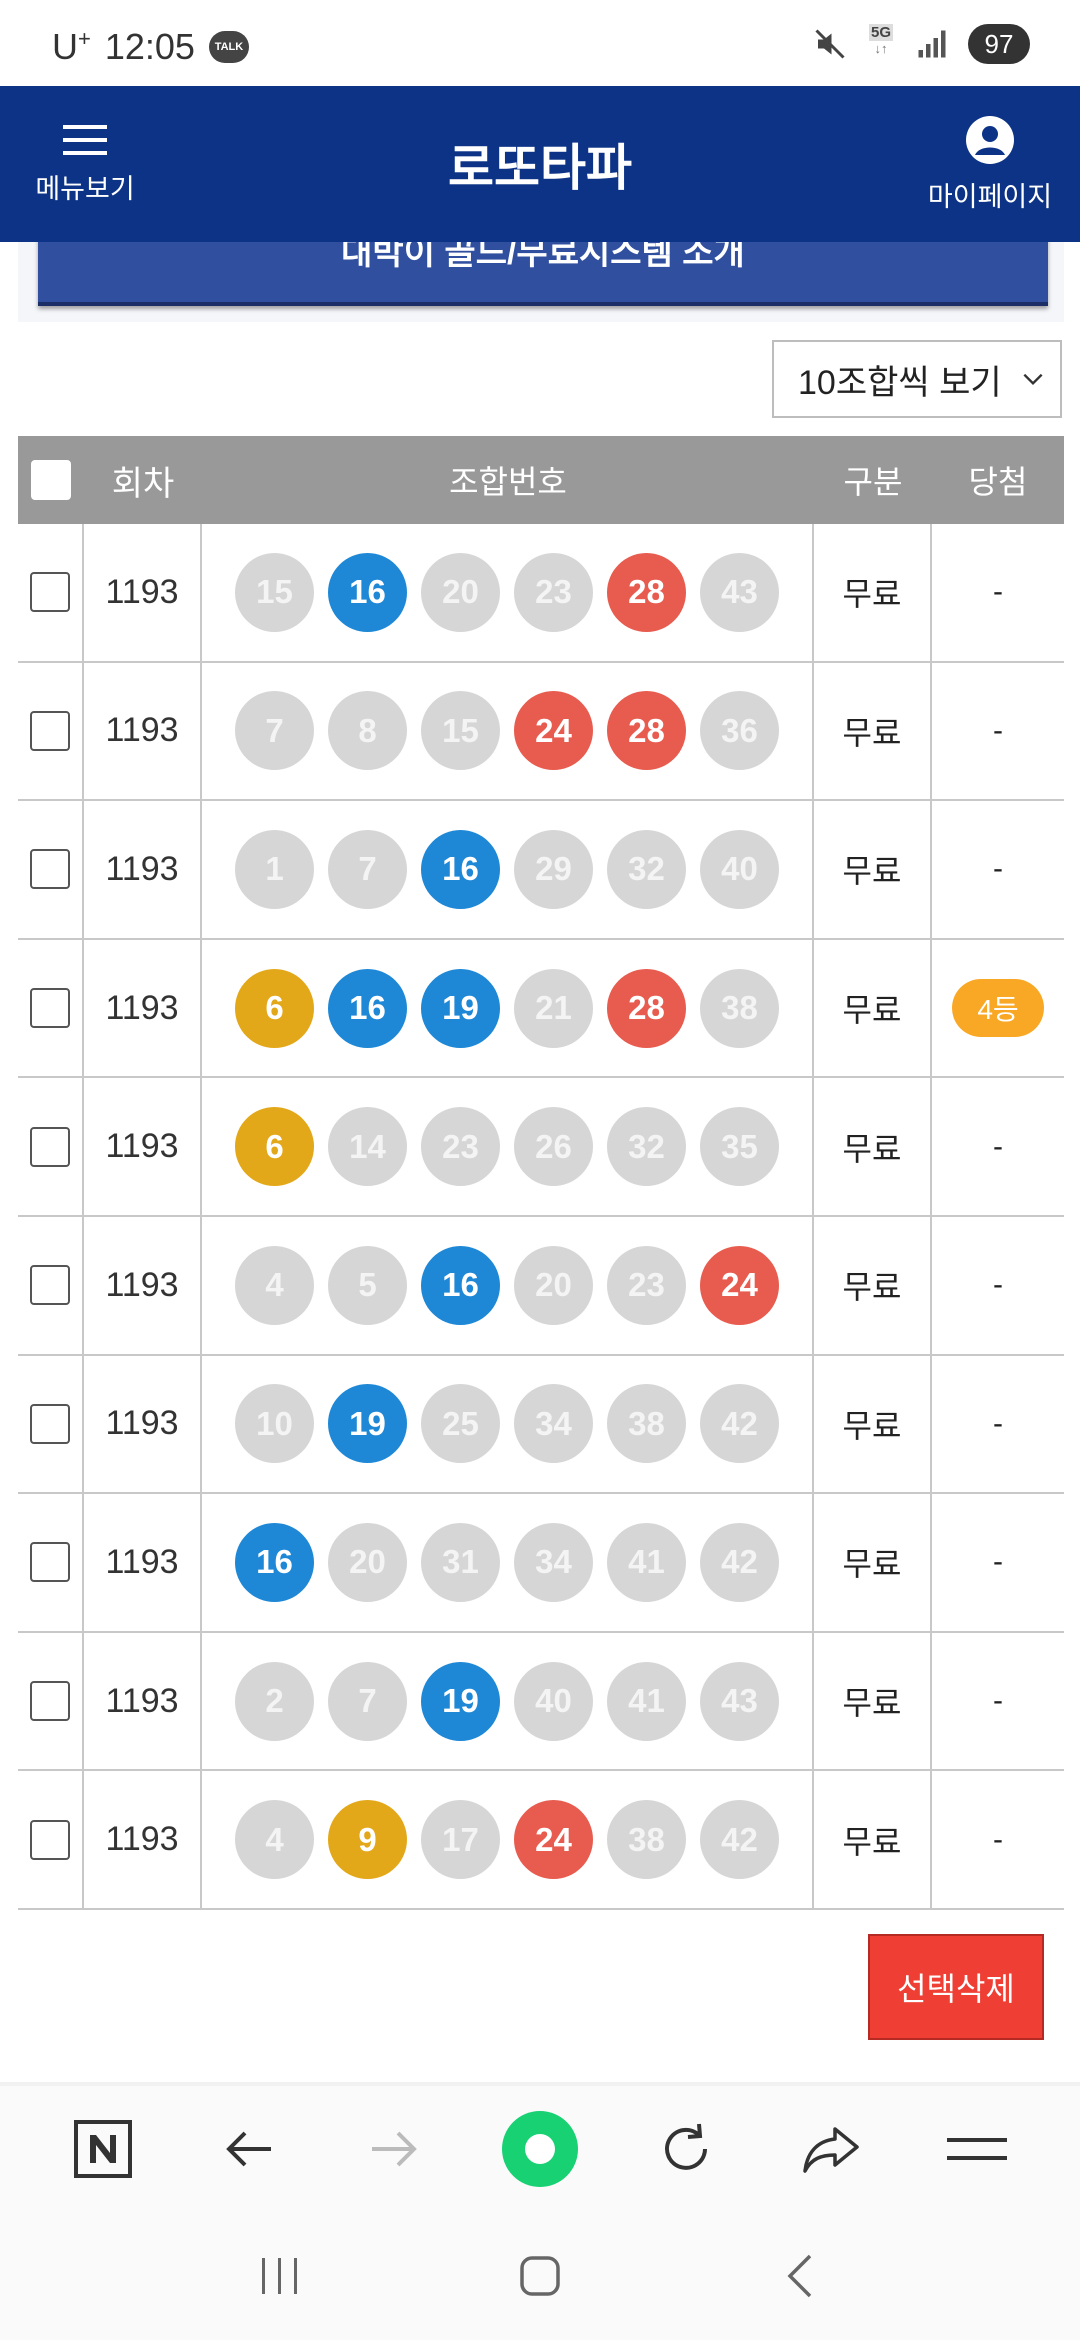 This screenshot has width=1080, height=2340. Describe the element at coordinates (65, 46) in the screenshot. I see `carrier-name: U` at that location.